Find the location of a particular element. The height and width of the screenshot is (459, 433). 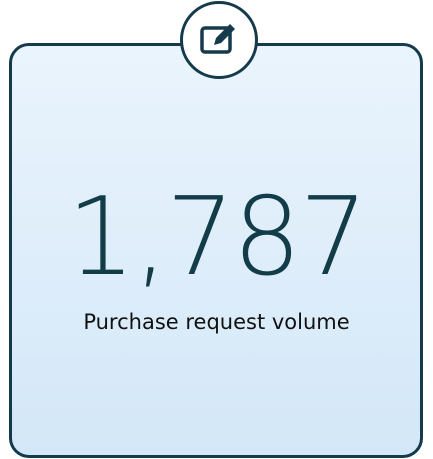

icon-badge is located at coordinates (219, 40).